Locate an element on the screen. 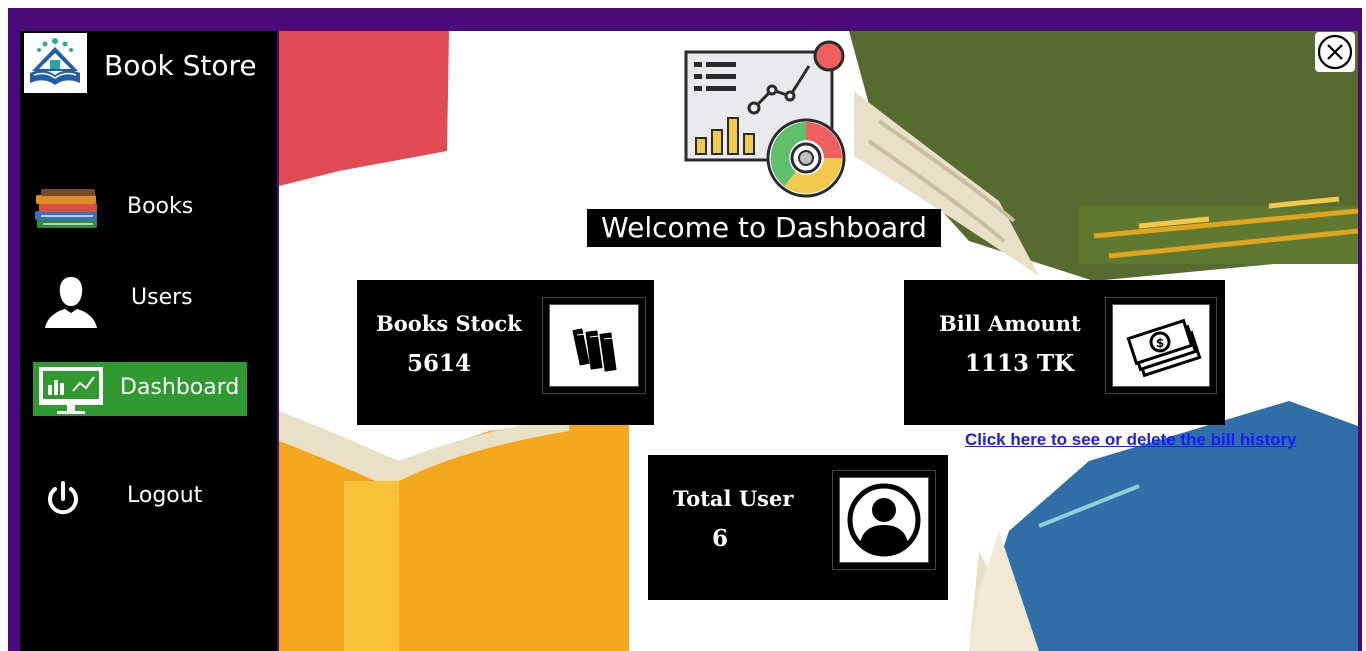 The width and height of the screenshot is (1366, 651). bill-amount-card: Bill Amount 1113 TK $ is located at coordinates (1064, 352).